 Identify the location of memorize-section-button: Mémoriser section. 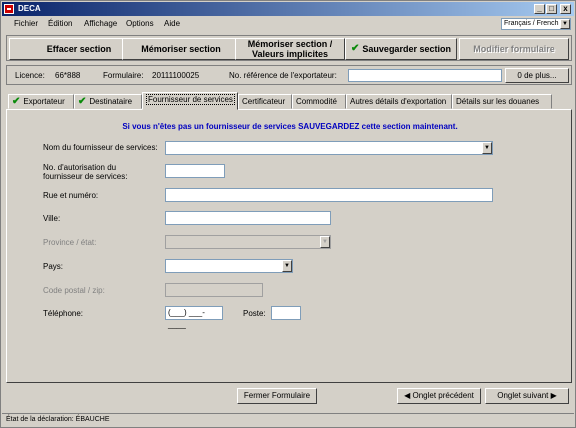
(181, 49).